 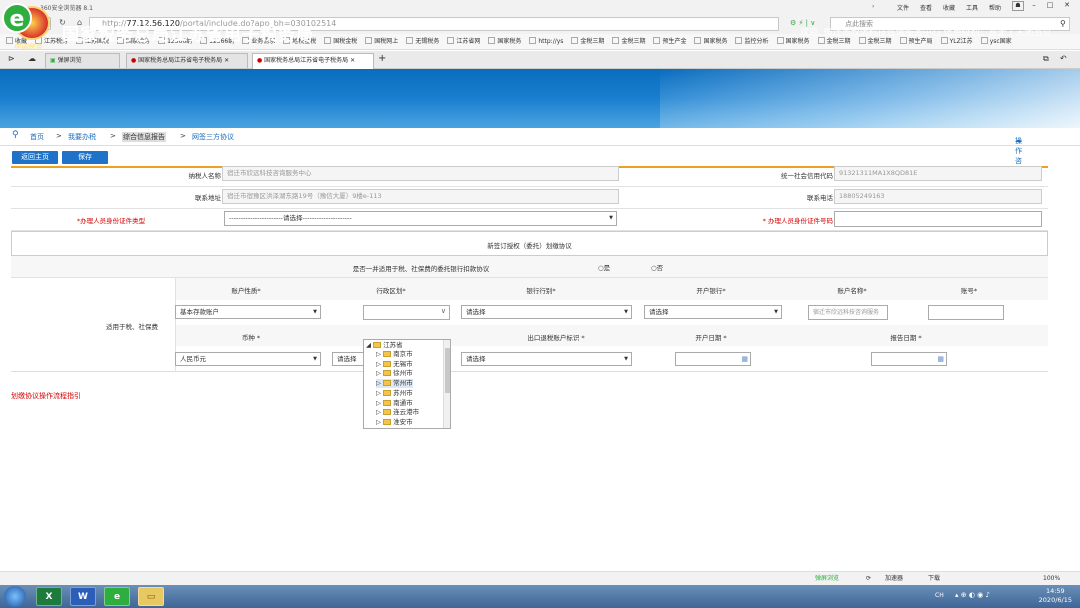 What do you see at coordinates (391, 291) in the screenshot?
I see `col-region: 行政区划*` at bounding box center [391, 291].